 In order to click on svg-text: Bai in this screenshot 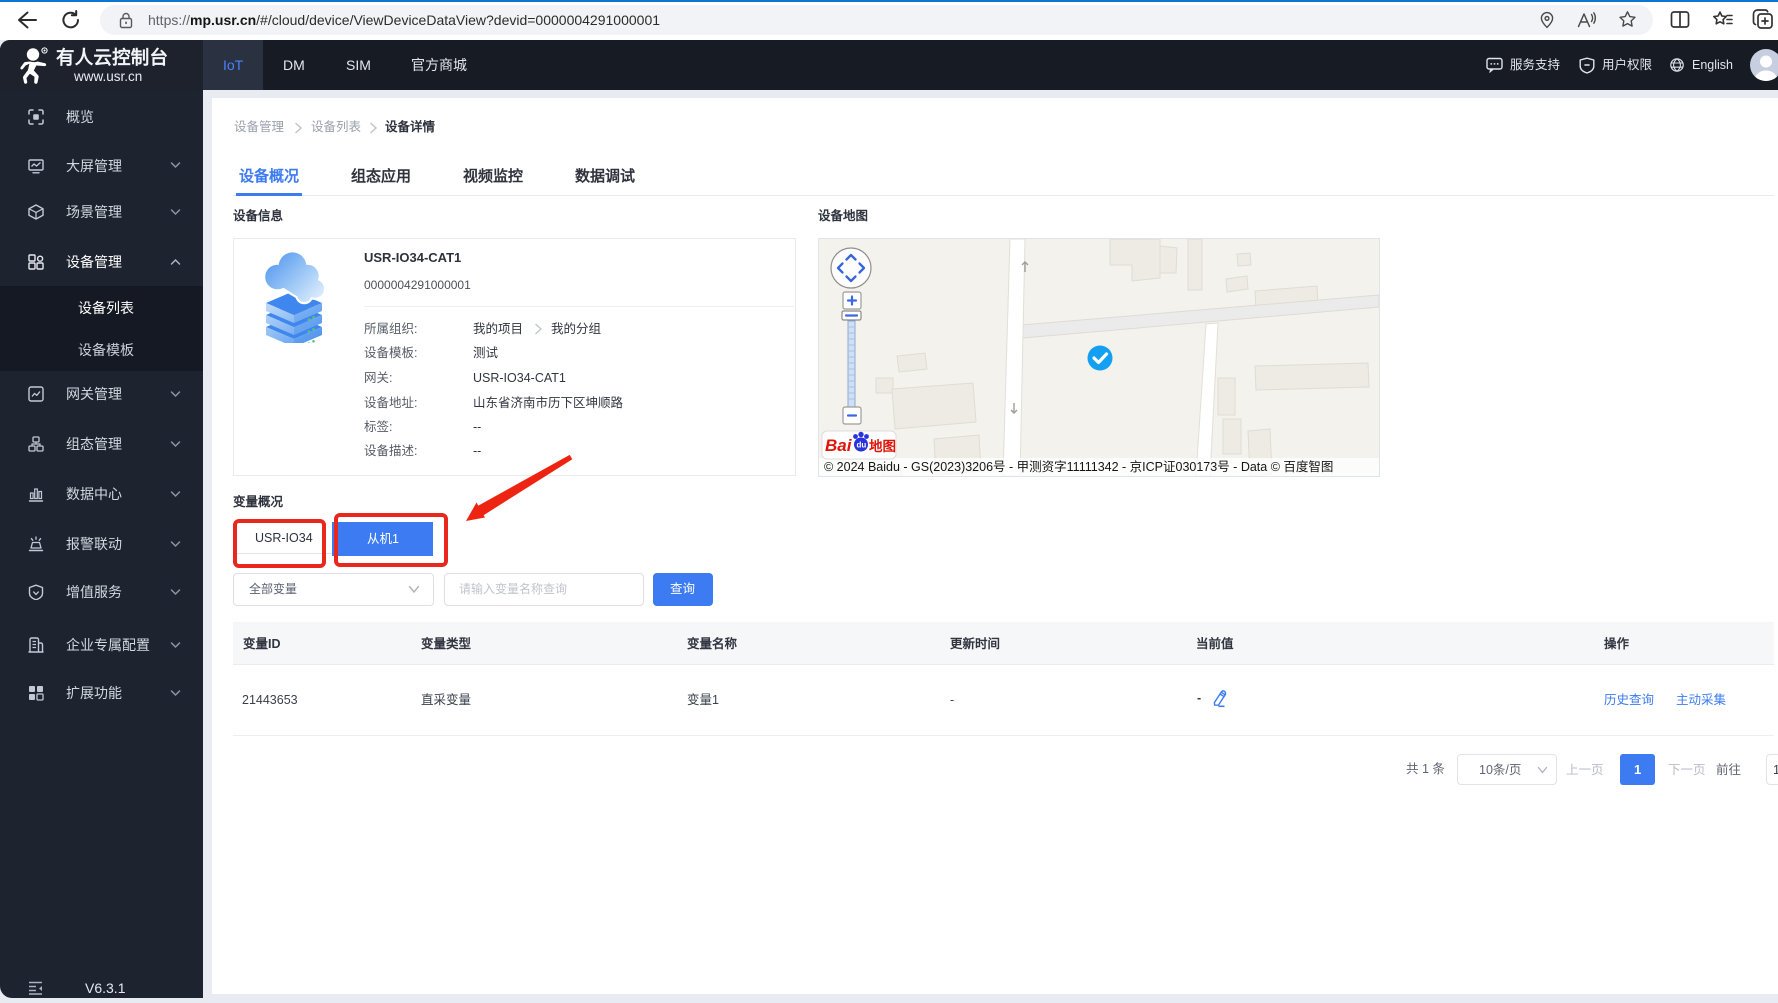, I will do `click(839, 445)`.